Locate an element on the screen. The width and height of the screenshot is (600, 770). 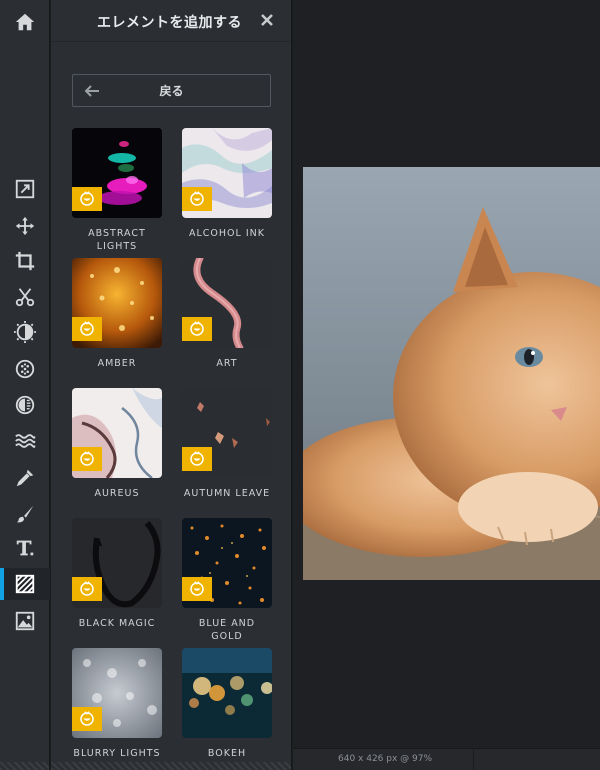
adjust-tool is located at coordinates (25, 332).